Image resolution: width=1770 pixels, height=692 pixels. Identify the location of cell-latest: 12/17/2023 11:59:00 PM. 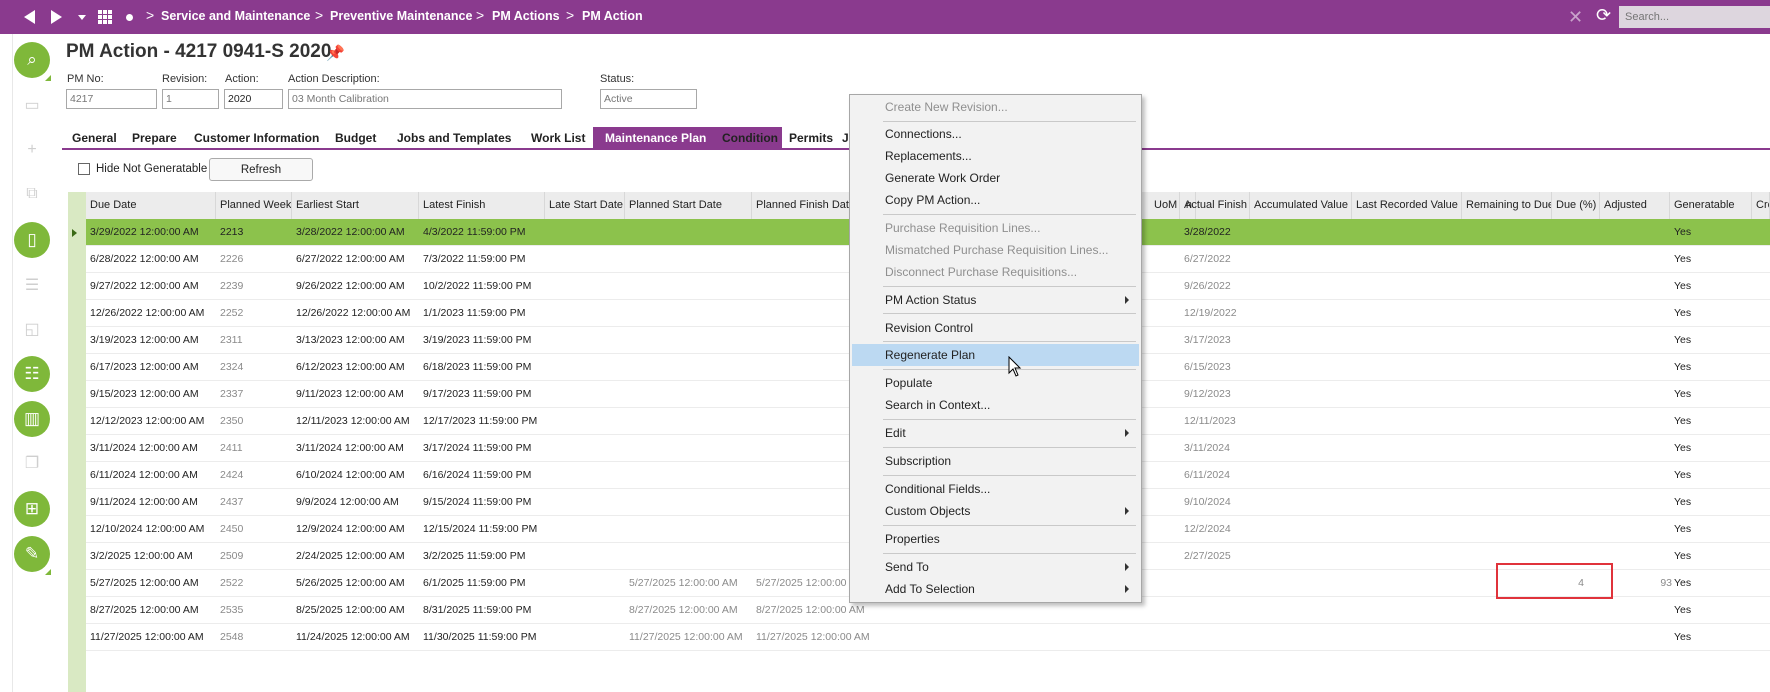
(482, 421).